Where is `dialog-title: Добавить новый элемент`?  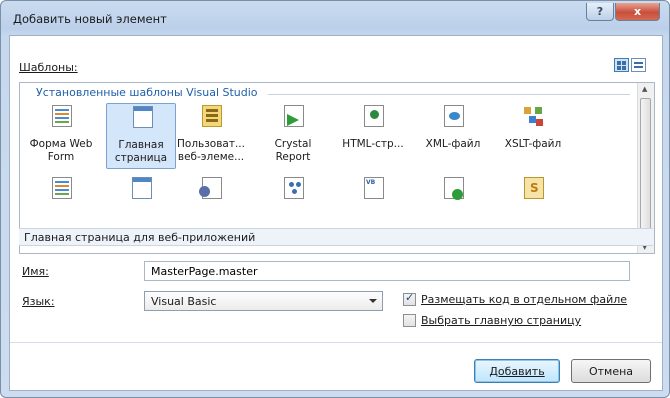 dialog-title: Добавить новый элемент is located at coordinates (90, 19).